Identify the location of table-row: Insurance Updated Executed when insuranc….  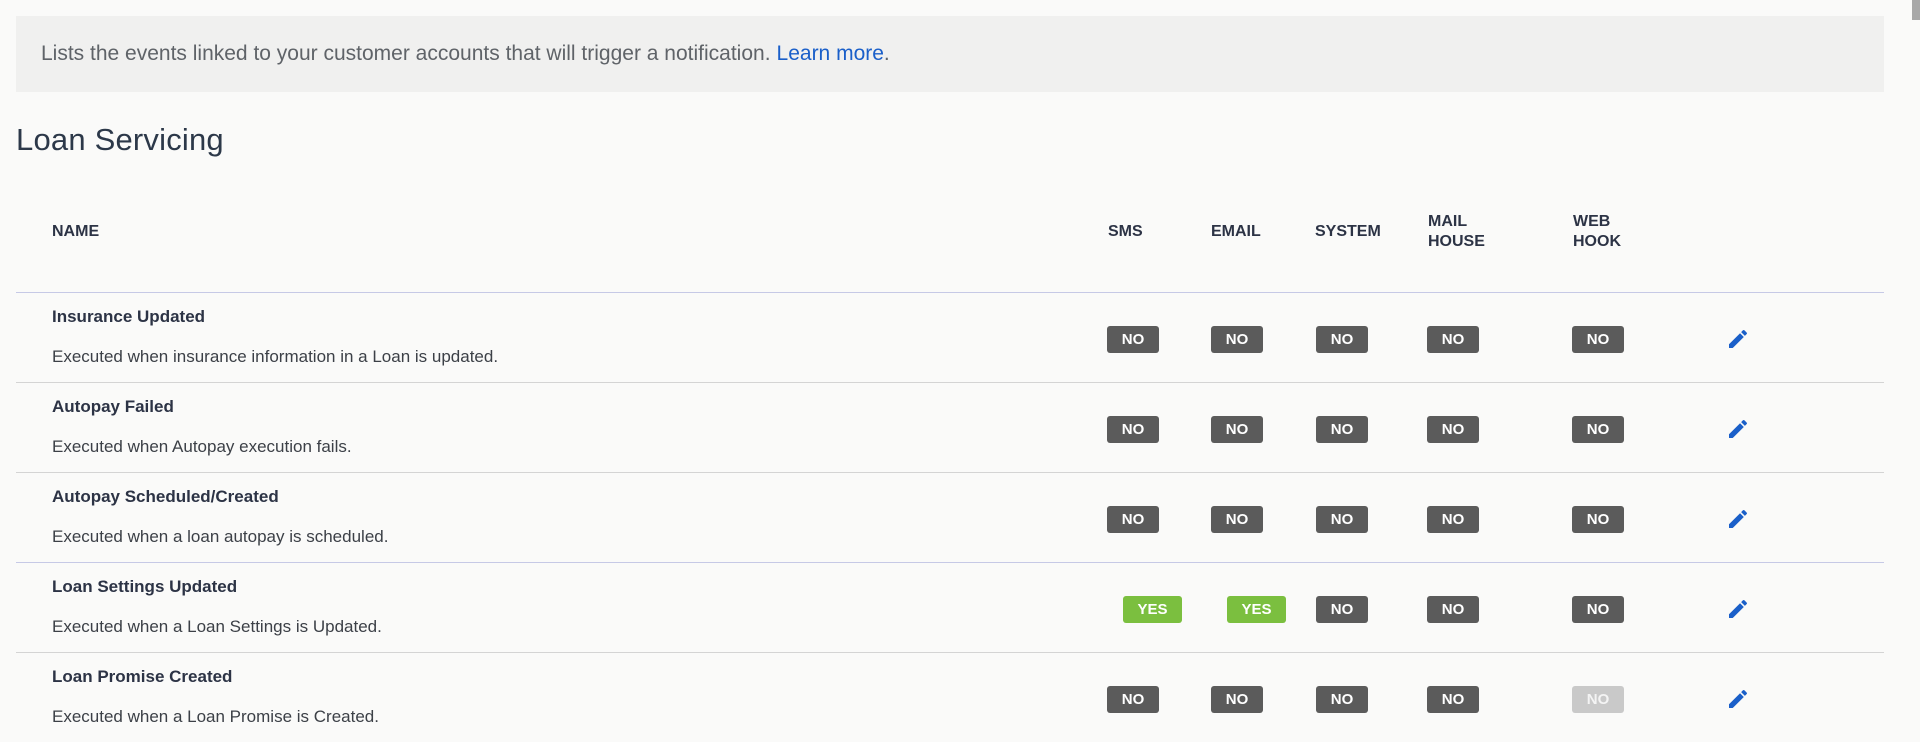
(950, 338).